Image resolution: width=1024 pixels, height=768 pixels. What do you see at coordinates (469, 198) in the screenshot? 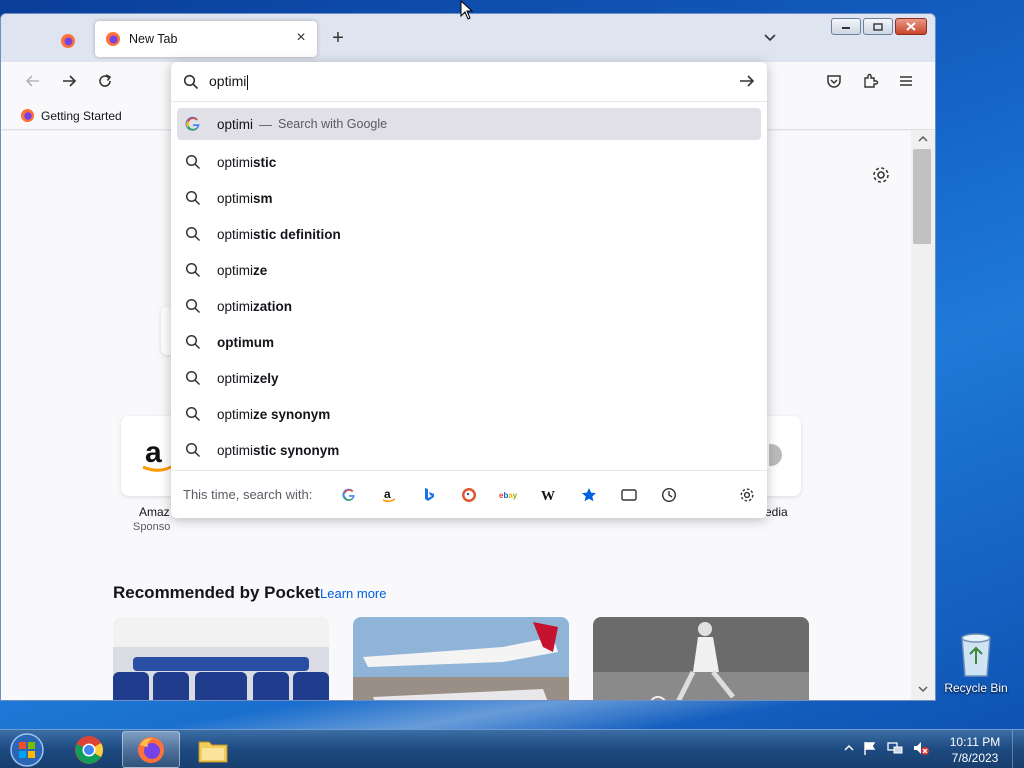
I see `suggestion-item: optimi sm` at bounding box center [469, 198].